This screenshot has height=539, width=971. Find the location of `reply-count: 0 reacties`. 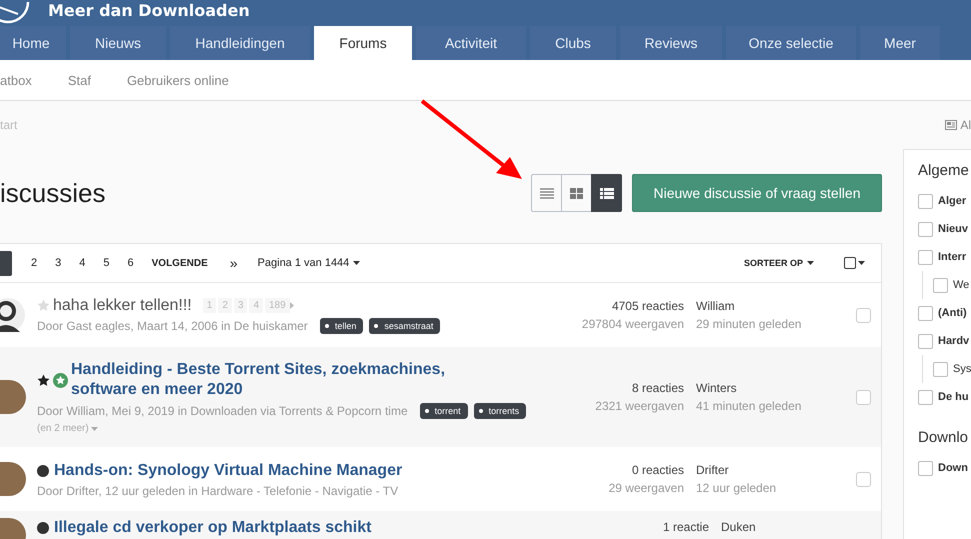

reply-count: 0 reacties is located at coordinates (658, 470).